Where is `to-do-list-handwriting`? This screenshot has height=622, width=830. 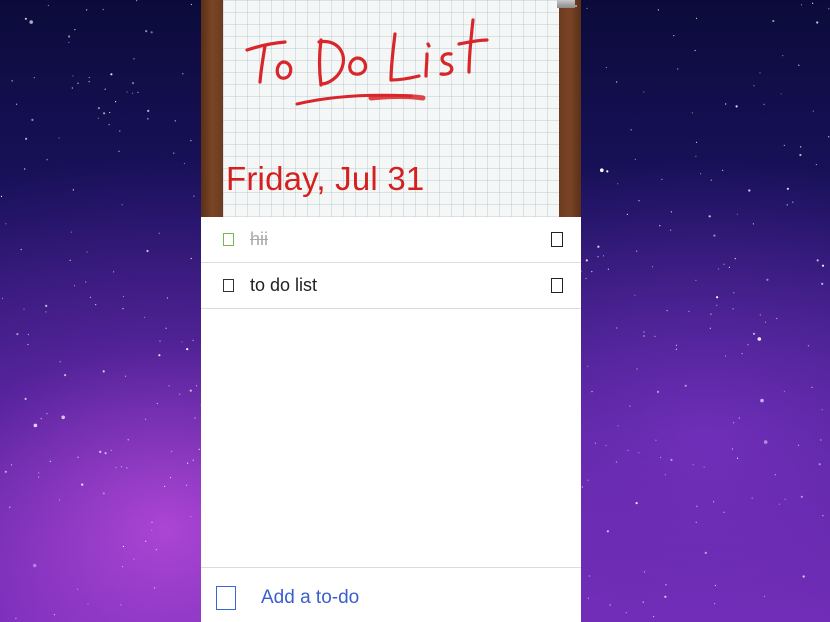
to-do-list-handwriting is located at coordinates (367, 62).